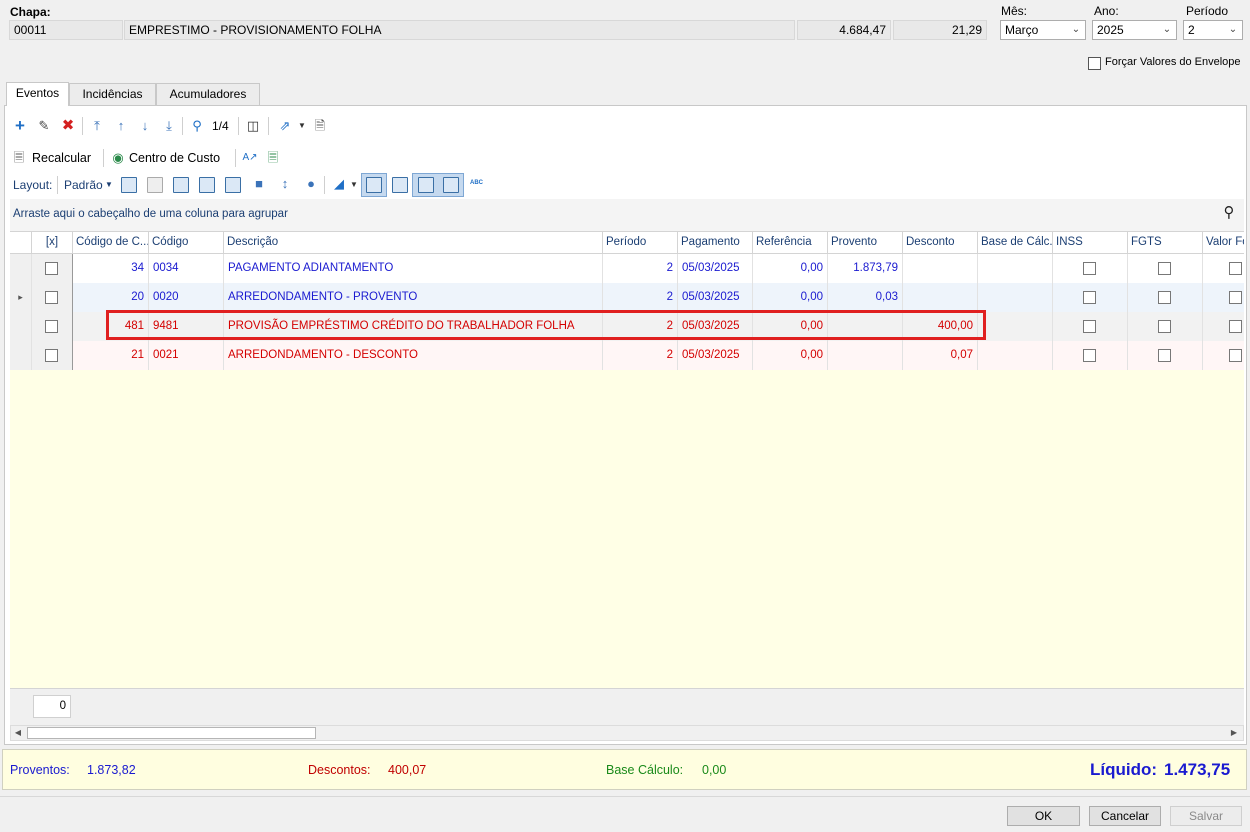  I want to click on cell-codigo-c: 481, so click(111, 326).